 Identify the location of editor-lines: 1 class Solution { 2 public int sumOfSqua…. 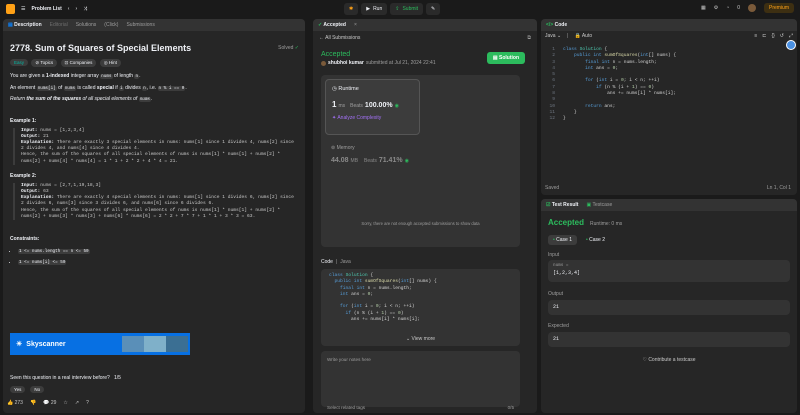
(608, 85).